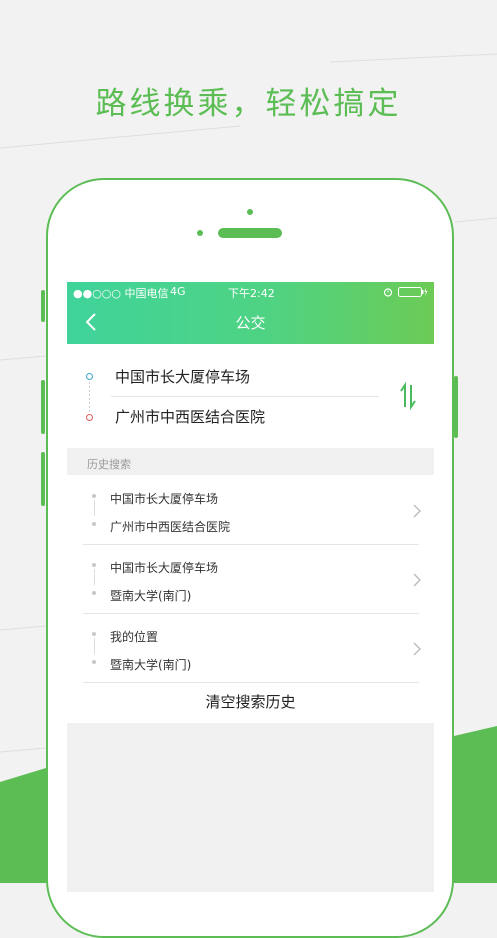 The height and width of the screenshot is (938, 497). I want to click on headline: 路线换乘，轻松搞定, so click(248, 104).